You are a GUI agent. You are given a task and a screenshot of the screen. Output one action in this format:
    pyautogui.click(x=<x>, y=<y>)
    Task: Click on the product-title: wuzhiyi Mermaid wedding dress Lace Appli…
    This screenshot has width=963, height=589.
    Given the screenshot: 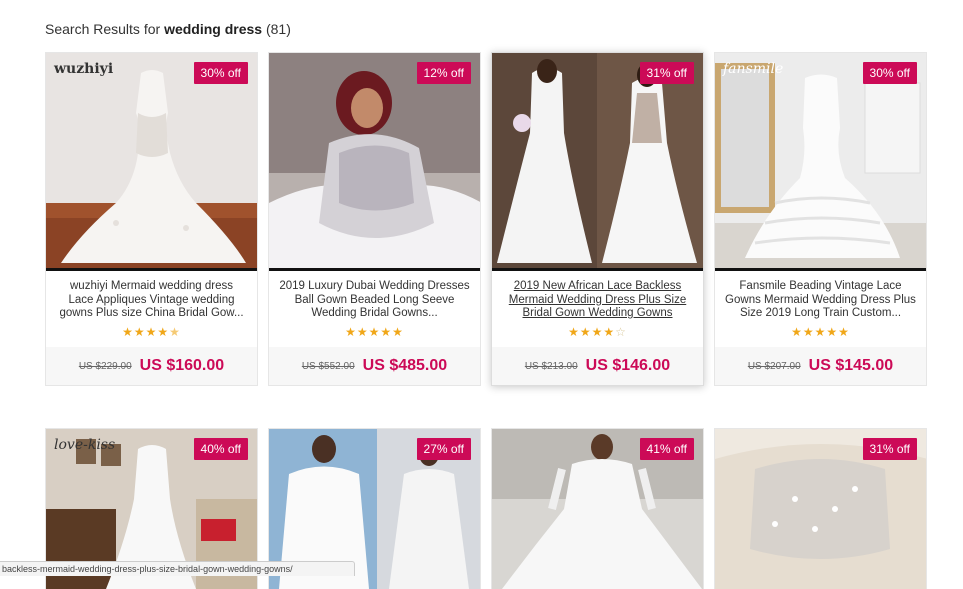 What is the action you would take?
    pyautogui.click(x=151, y=300)
    